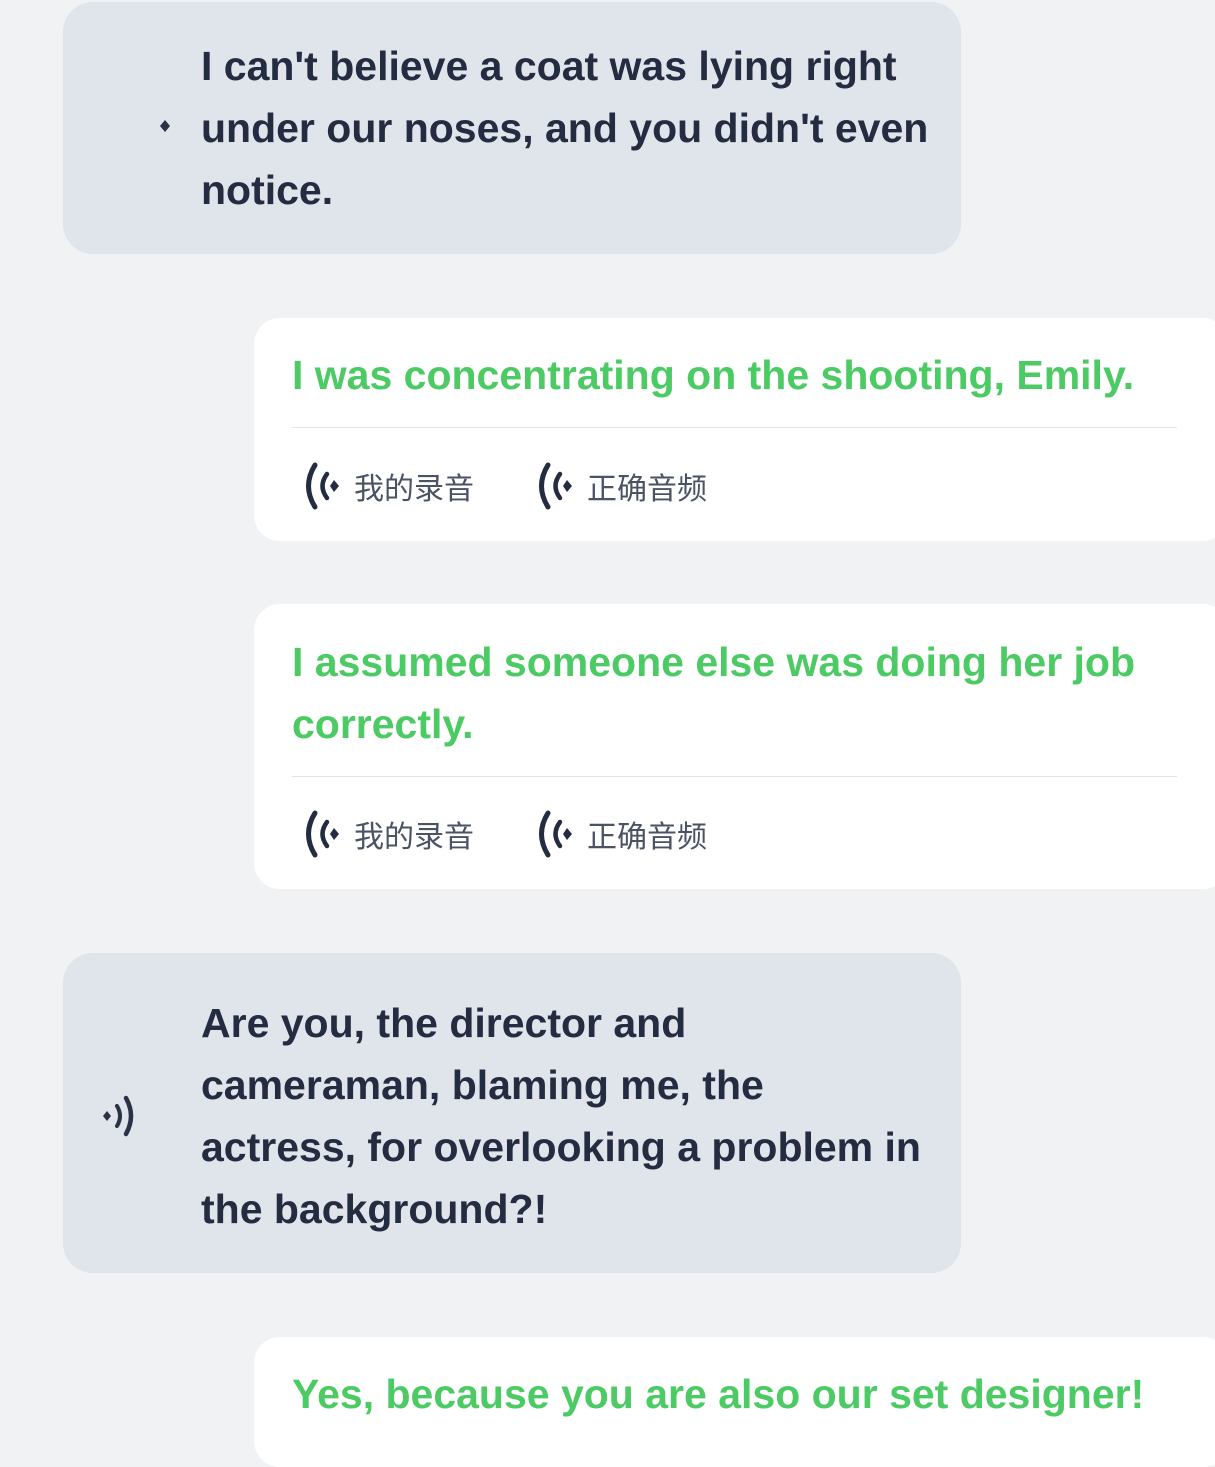  I want to click on speaker-icon, so click(165, 128).